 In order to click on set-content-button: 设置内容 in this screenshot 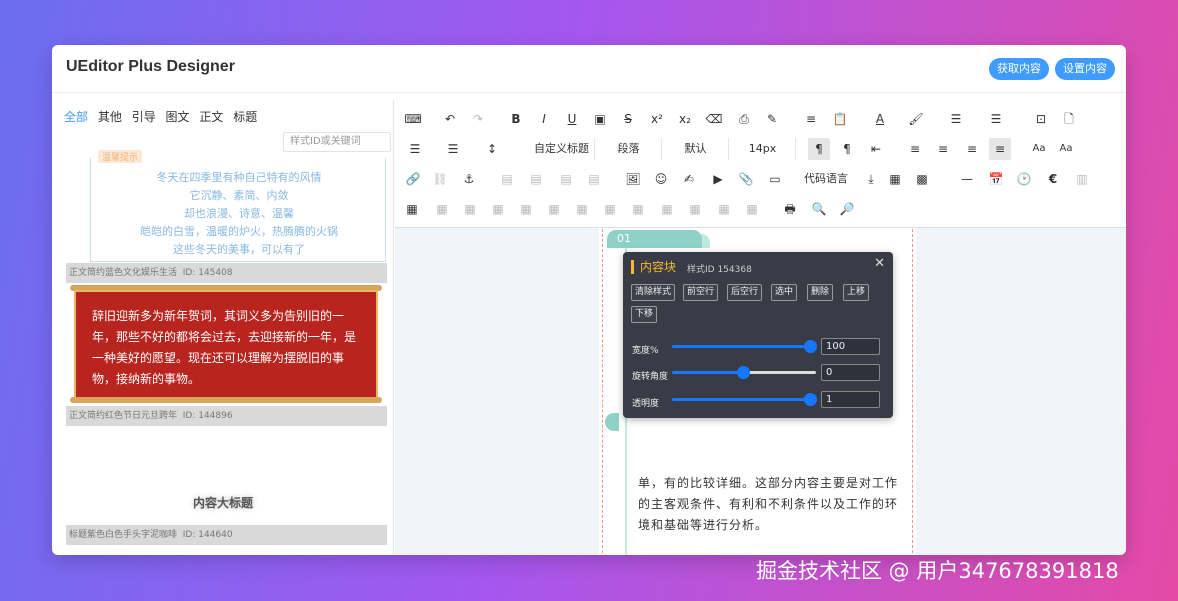, I will do `click(1085, 69)`.